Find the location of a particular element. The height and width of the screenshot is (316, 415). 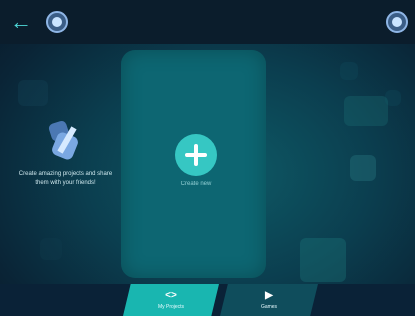

tab-my-projects: <> My Projects is located at coordinates (171, 300).